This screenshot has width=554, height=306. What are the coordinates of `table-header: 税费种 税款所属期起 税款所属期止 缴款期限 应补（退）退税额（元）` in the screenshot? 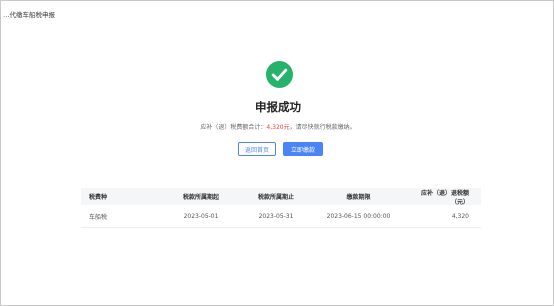 It's located at (281, 197).